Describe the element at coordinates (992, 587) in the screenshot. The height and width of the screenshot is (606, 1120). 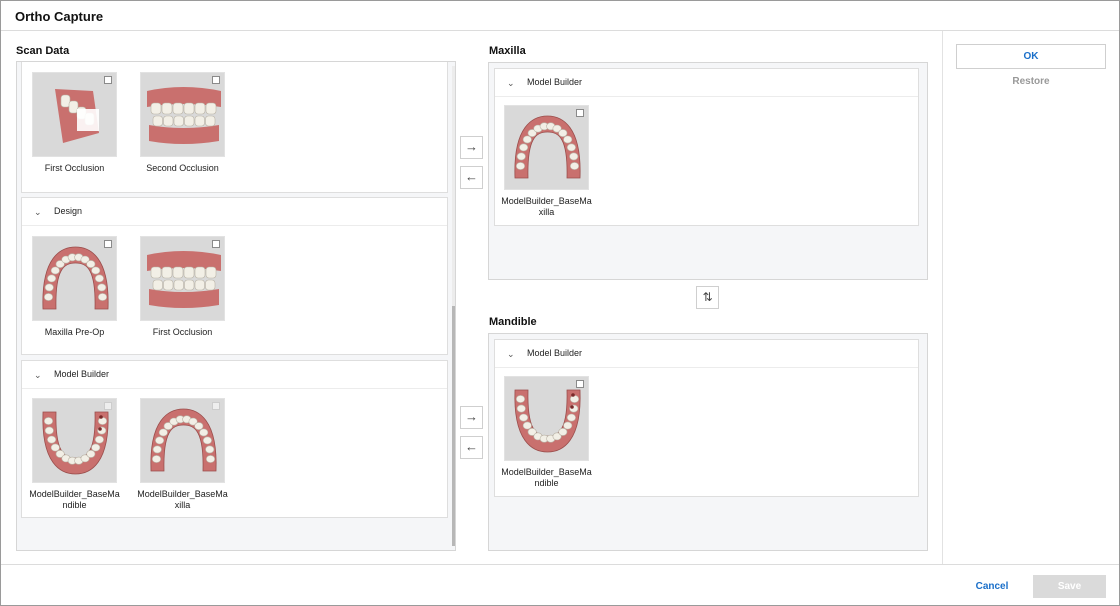
I see `cancel-button: Cancel` at that location.